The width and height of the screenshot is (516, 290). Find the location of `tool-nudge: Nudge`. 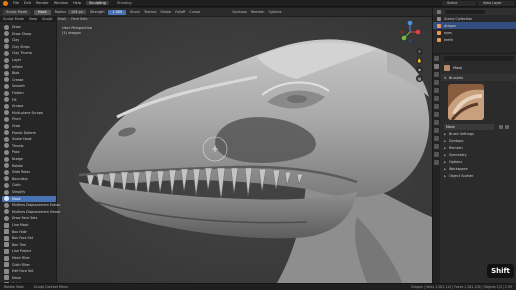

tool-nudge: Nudge is located at coordinates (29, 159).